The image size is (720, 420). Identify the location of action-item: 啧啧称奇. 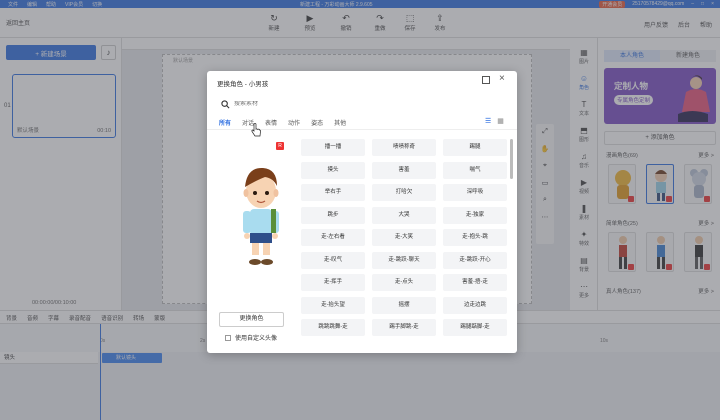
(404, 147).